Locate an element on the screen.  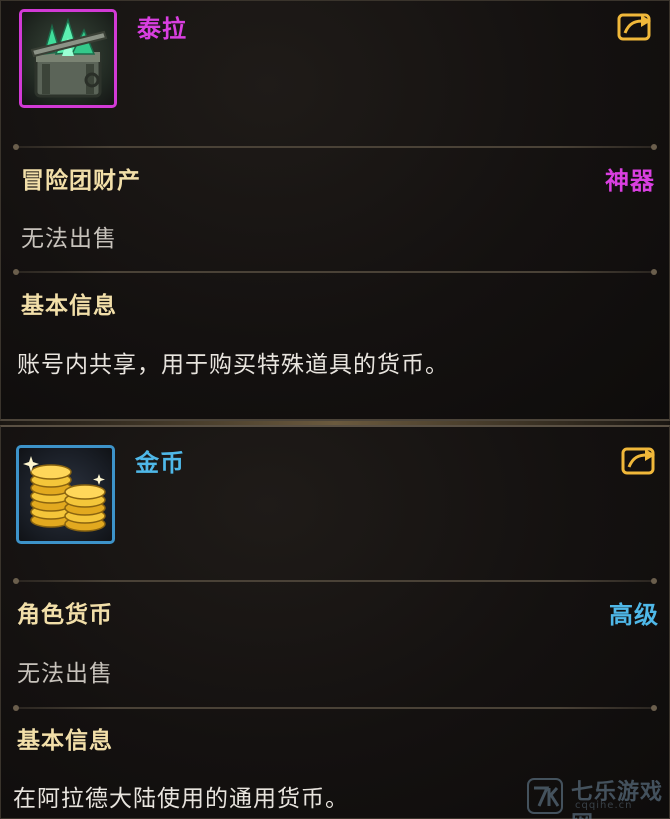
item-grade: 神器 is located at coordinates (630, 181).